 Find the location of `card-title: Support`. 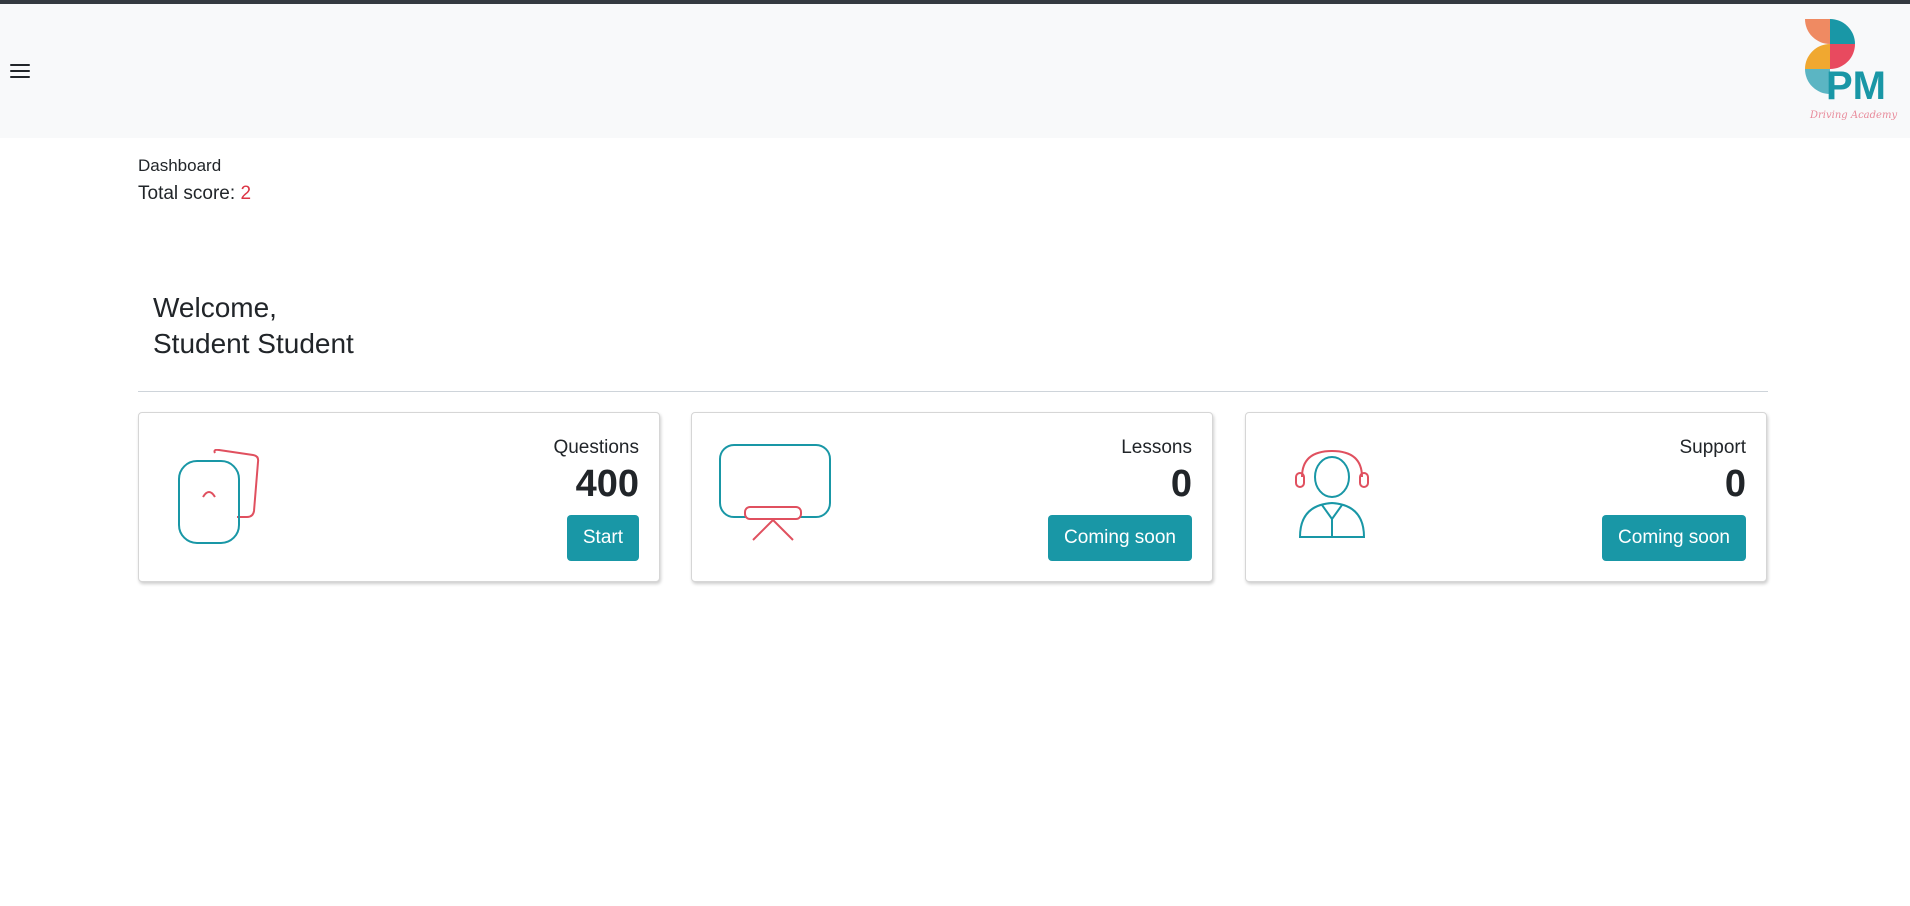

card-title: Support is located at coordinates (1712, 447).